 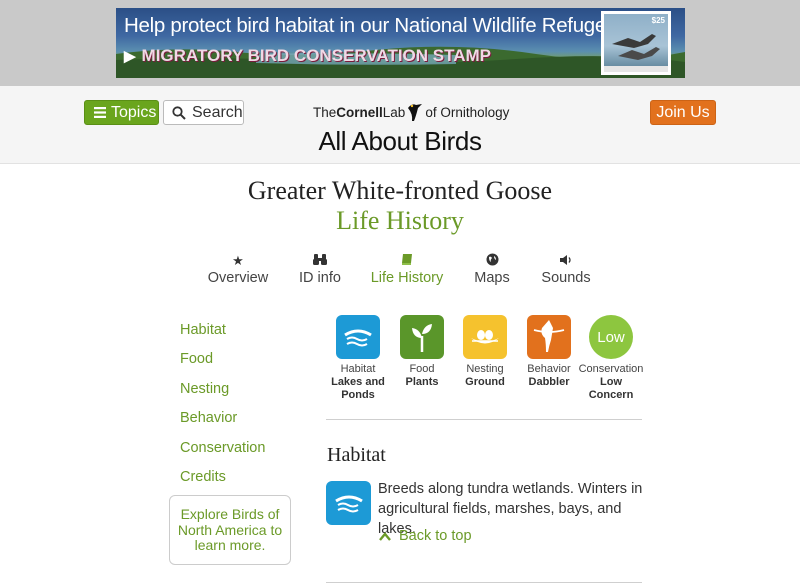 I want to click on sidebar-link-food: Food, so click(x=196, y=359).